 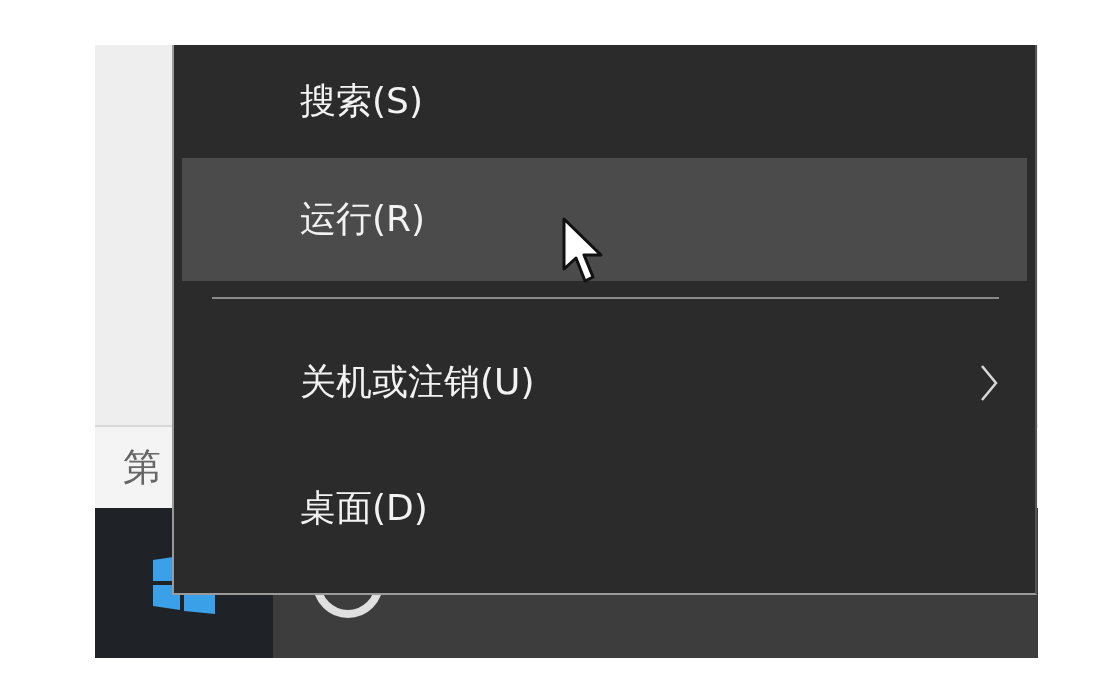 I want to click on menu-item: 运行(R), so click(x=604, y=219).